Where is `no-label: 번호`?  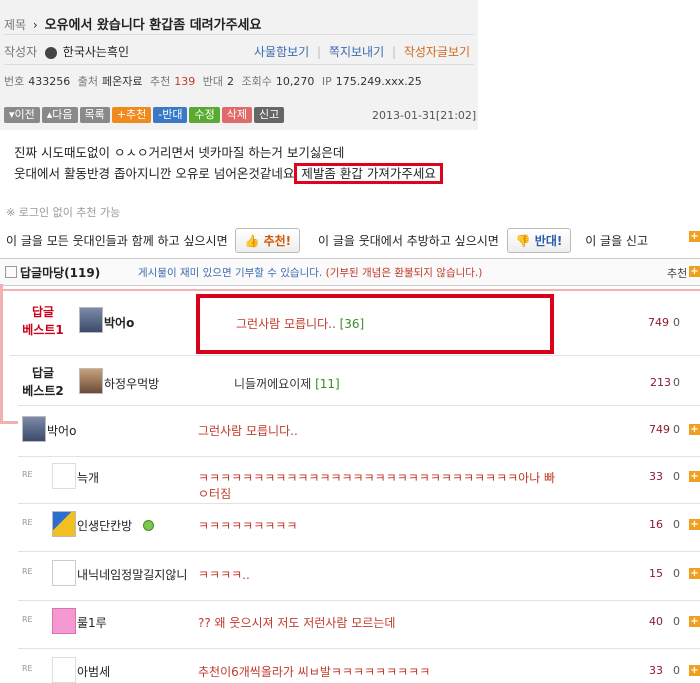 no-label: 번호 is located at coordinates (14, 81).